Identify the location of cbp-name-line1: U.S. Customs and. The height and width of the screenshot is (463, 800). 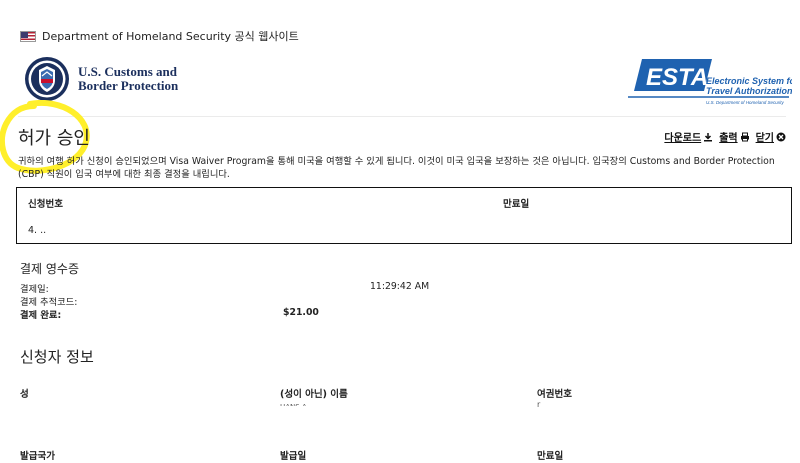
(127, 71).